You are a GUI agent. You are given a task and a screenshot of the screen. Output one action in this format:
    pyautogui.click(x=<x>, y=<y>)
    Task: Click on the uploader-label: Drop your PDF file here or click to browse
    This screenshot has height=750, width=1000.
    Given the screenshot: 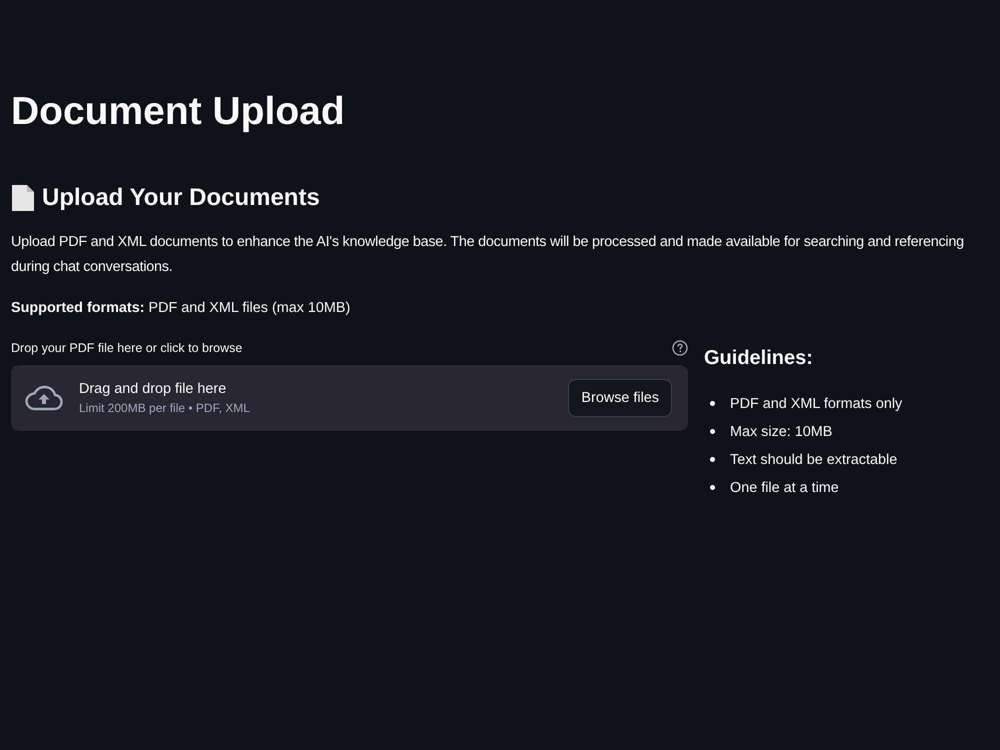 What is the action you would take?
    pyautogui.click(x=126, y=348)
    